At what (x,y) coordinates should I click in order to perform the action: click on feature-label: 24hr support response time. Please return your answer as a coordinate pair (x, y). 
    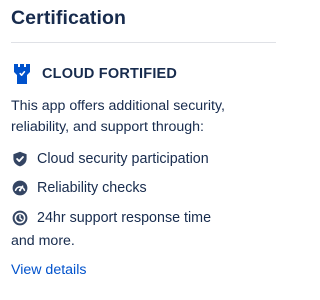
    Looking at the image, I should click on (124, 217).